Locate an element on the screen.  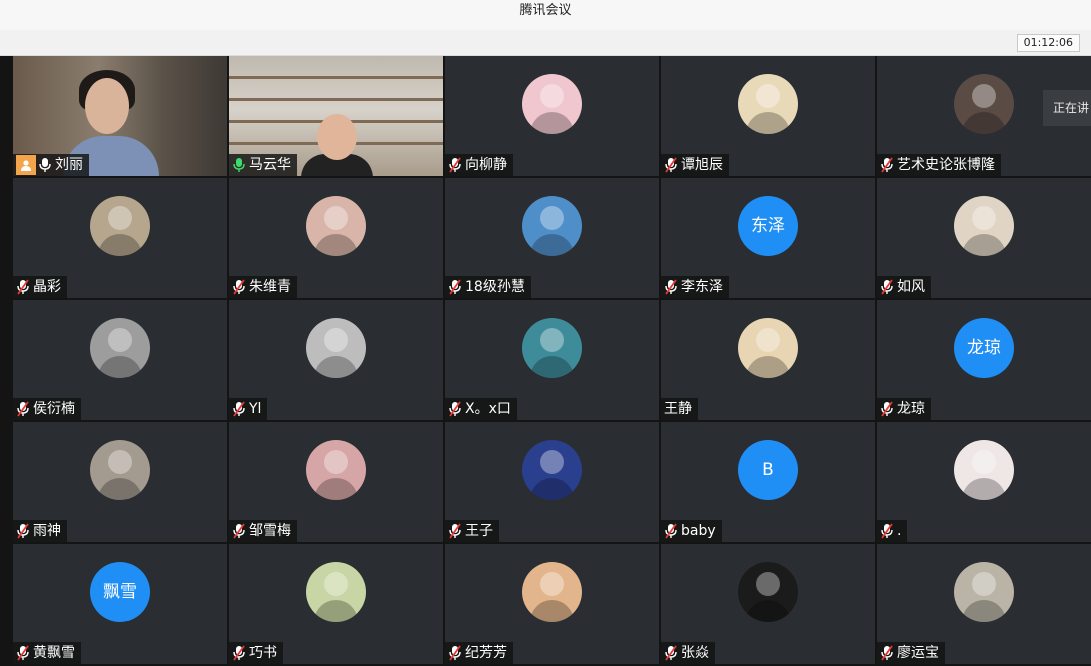
participant-tile: 巧书 is located at coordinates (336, 604).